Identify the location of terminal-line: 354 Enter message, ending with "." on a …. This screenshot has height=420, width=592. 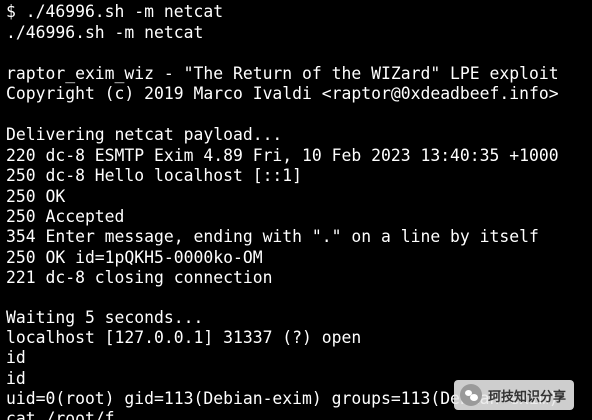
(272, 236).